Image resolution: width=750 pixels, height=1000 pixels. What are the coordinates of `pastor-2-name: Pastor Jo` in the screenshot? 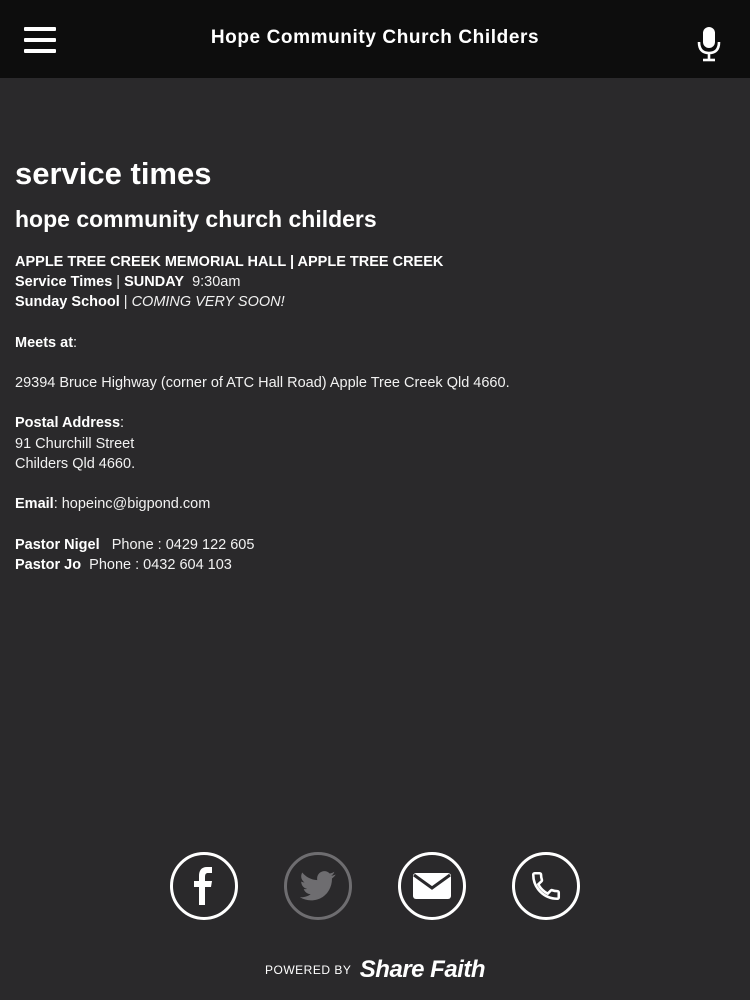 It's located at (48, 564).